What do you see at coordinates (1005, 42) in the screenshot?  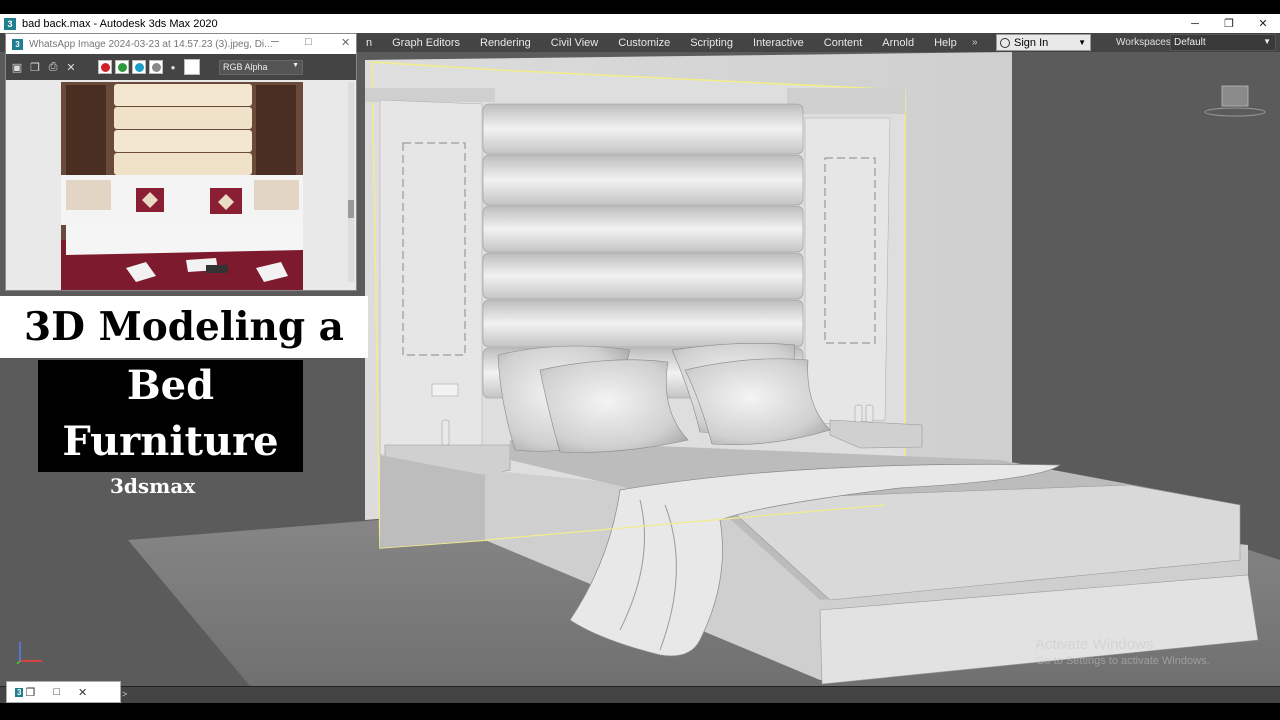 I see `user-icon` at bounding box center [1005, 42].